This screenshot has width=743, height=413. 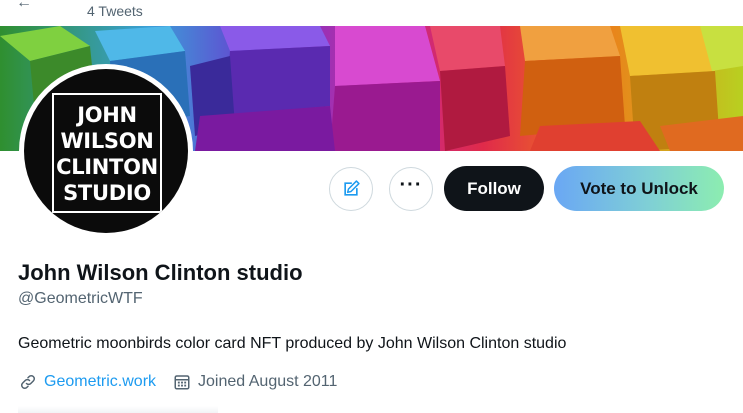 I want to click on display-name: John Wilson Clinton studio, so click(x=160, y=272).